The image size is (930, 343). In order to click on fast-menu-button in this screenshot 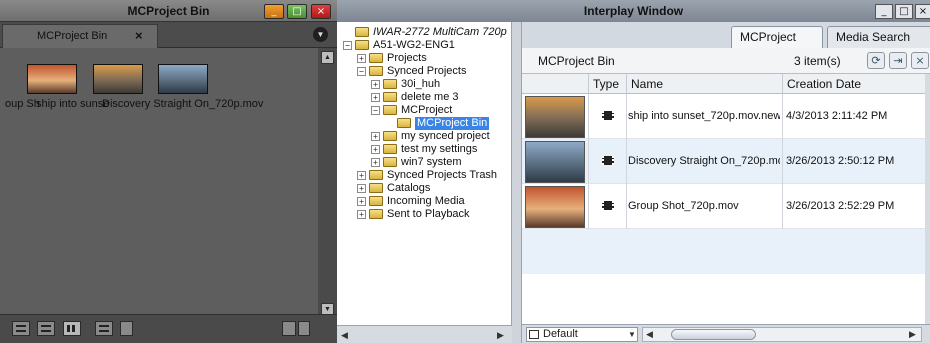, I will do `click(289, 328)`.